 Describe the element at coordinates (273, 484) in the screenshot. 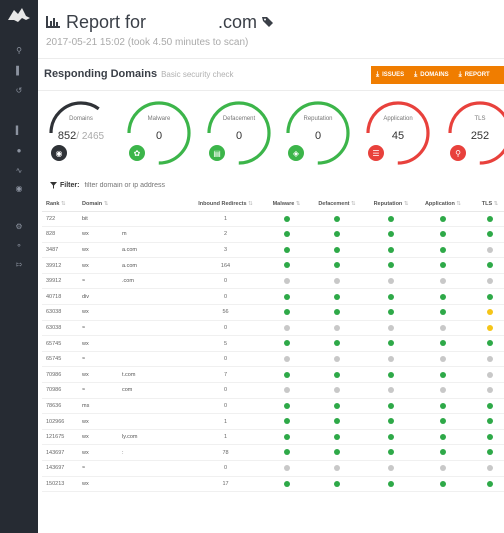

I see `table-row: 150213 wx 17` at that location.